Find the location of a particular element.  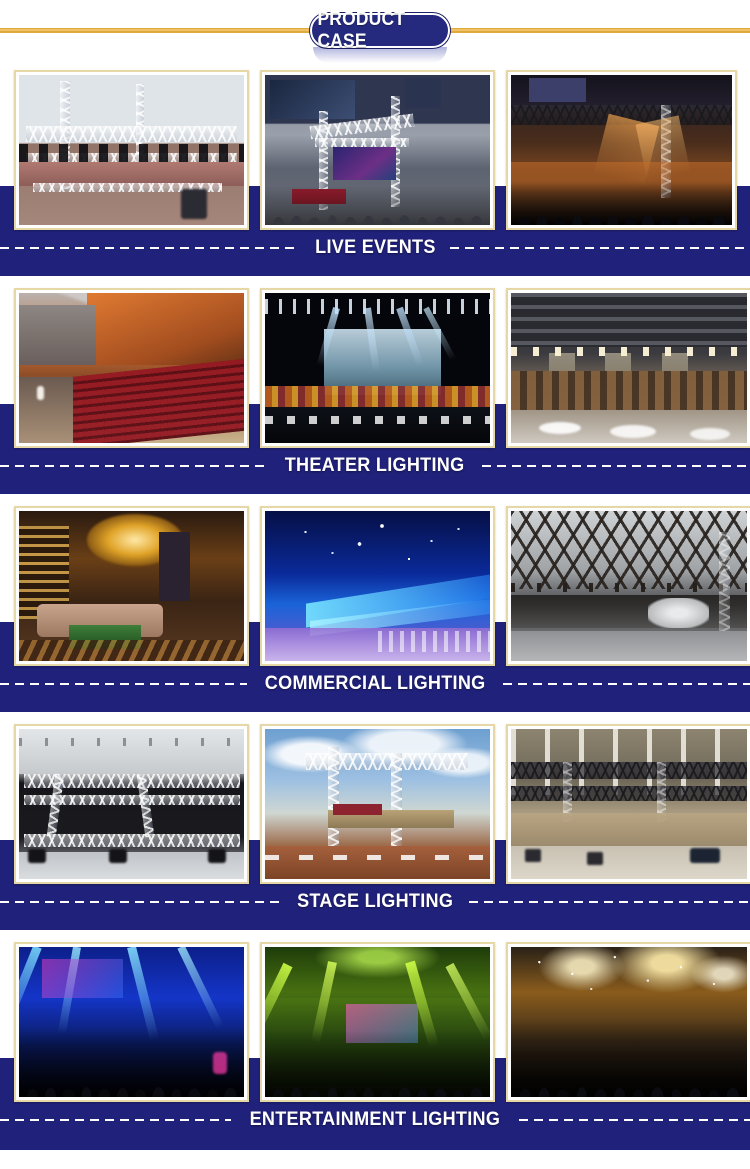

section-label-row: STAGE LIGHTING is located at coordinates (375, 902).